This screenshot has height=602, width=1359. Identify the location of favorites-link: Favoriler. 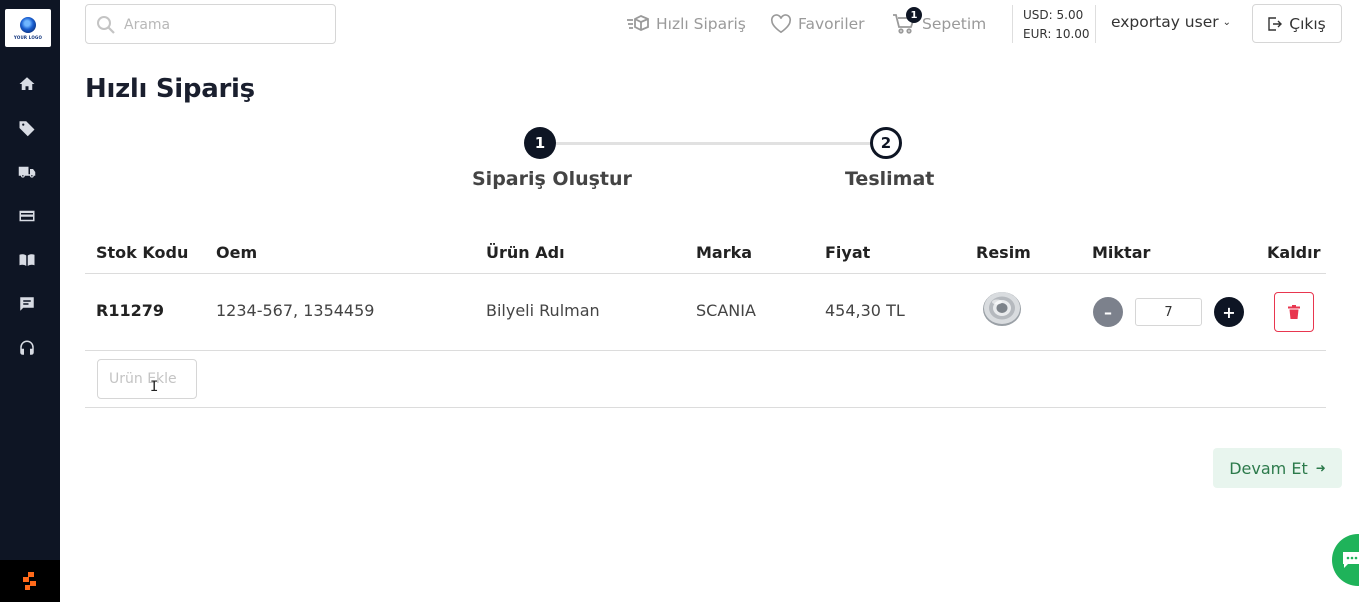
(817, 24).